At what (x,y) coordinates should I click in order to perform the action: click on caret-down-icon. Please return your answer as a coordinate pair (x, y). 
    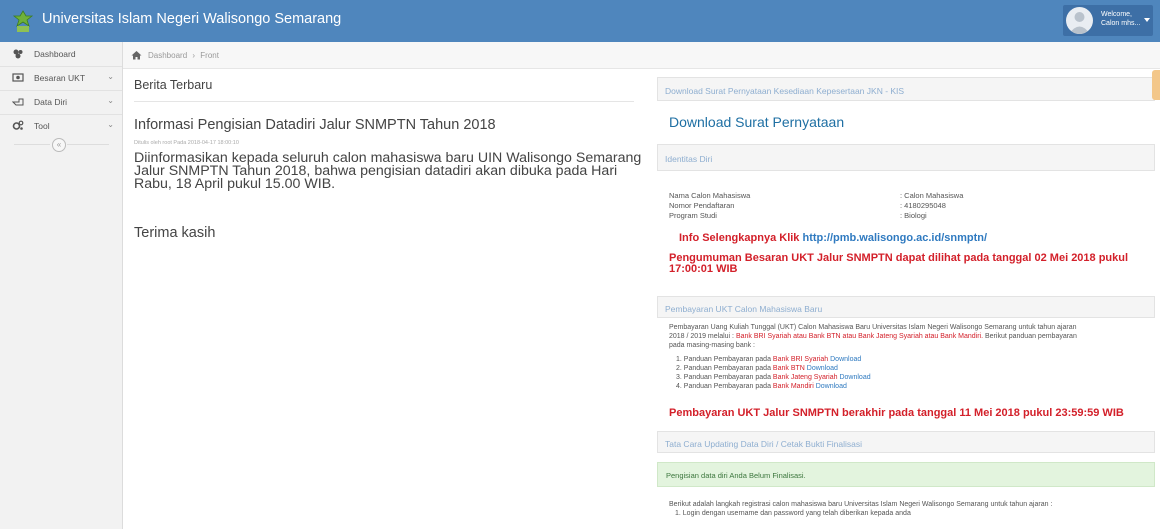
    Looking at the image, I should click on (1147, 20).